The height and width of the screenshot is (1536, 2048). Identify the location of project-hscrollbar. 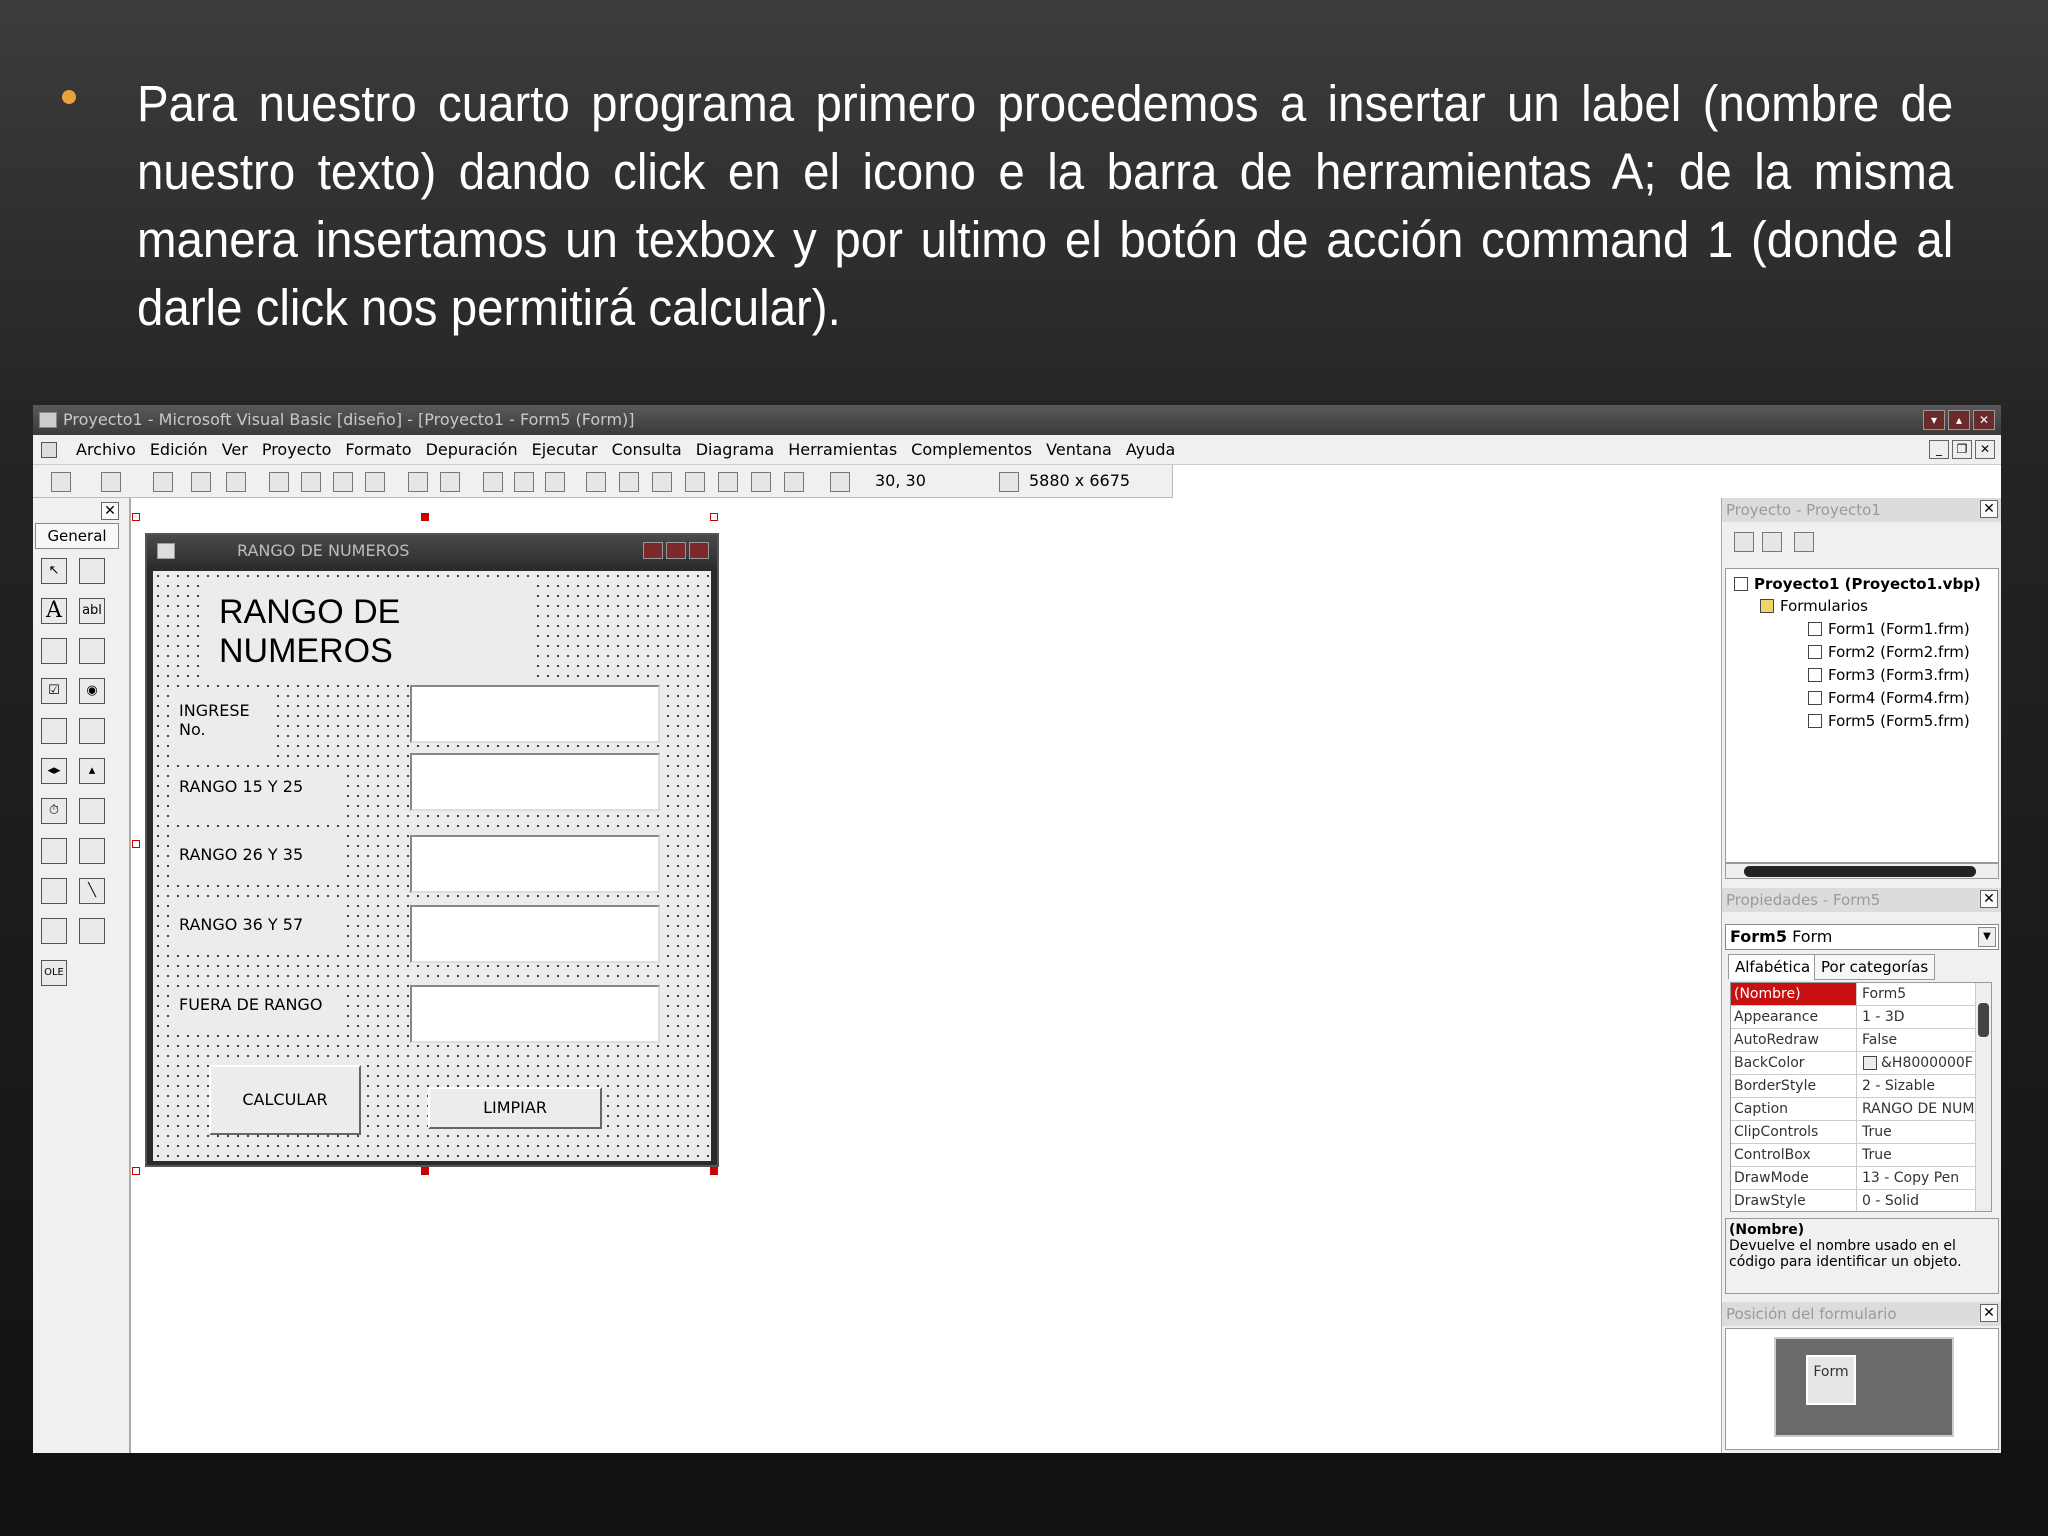
(1862, 871).